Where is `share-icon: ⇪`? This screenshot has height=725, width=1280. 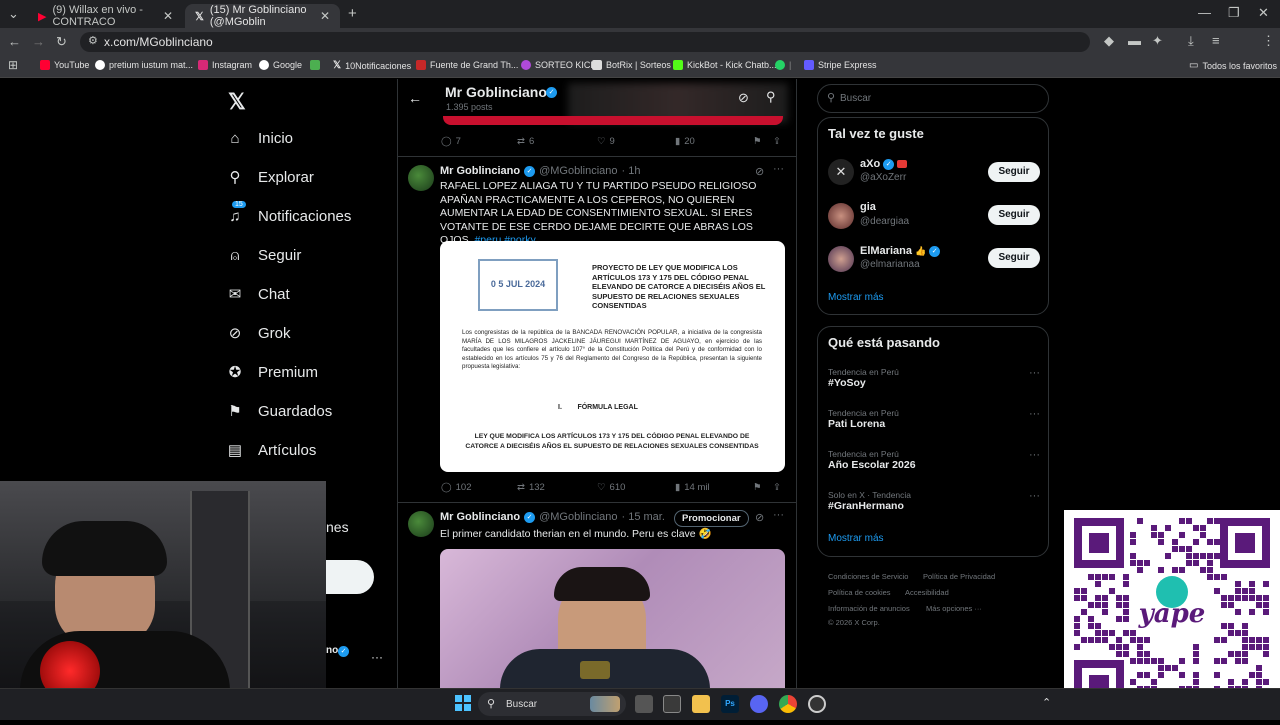
share-icon: ⇪ is located at coordinates (777, 487).